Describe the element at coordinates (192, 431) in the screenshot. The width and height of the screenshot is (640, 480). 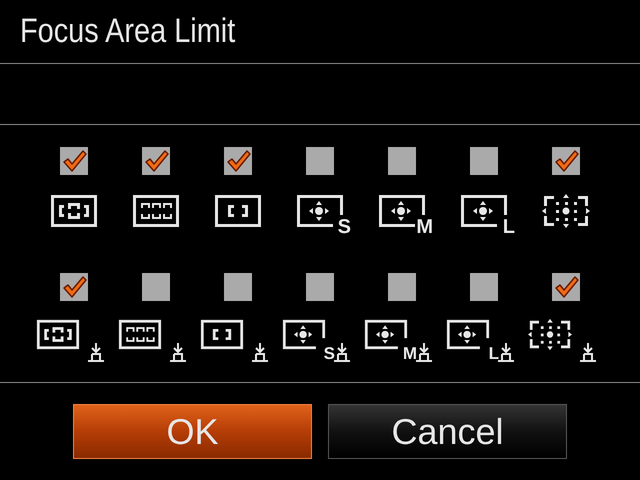
I see `ok-button: OK` at that location.